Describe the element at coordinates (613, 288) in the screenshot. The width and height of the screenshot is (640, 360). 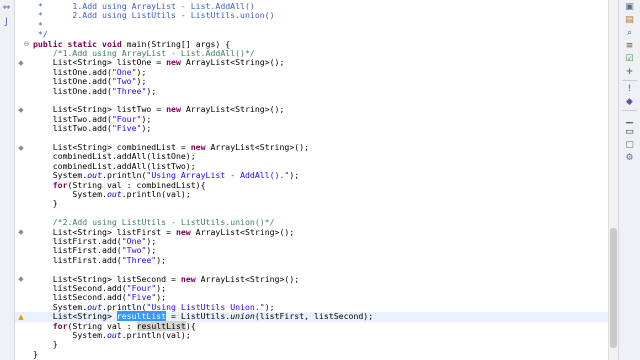
I see `scrollbar-thumb` at that location.